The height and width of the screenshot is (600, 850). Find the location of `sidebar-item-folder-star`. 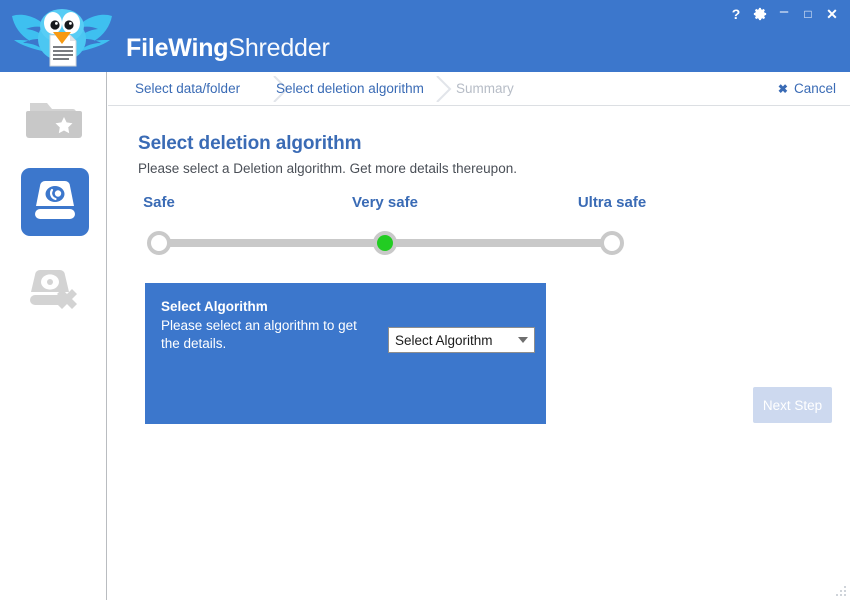

sidebar-item-folder-star is located at coordinates (55, 119).